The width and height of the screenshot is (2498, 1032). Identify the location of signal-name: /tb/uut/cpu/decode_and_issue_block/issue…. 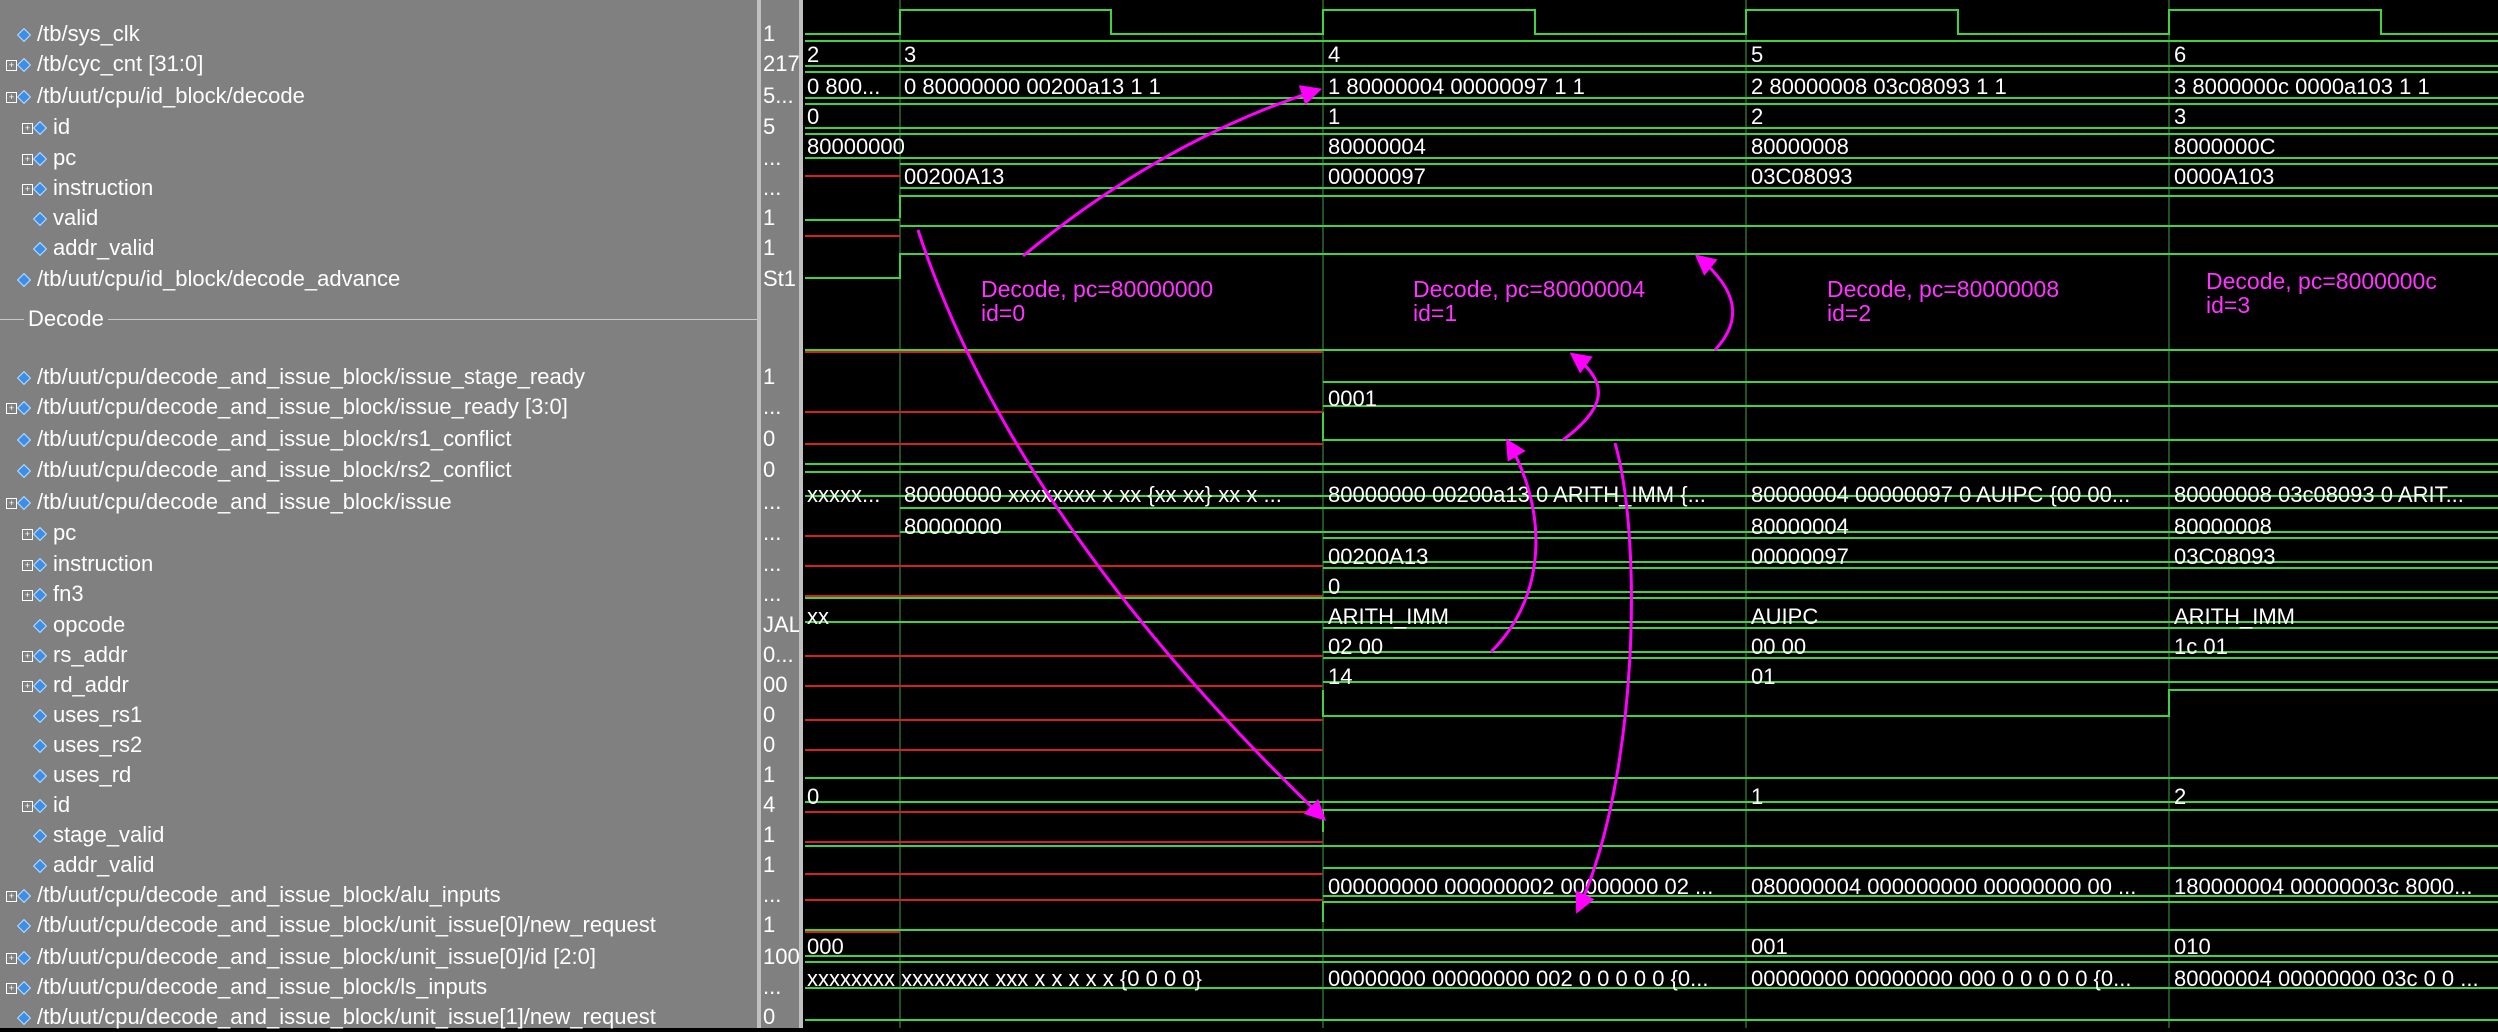
(302, 406).